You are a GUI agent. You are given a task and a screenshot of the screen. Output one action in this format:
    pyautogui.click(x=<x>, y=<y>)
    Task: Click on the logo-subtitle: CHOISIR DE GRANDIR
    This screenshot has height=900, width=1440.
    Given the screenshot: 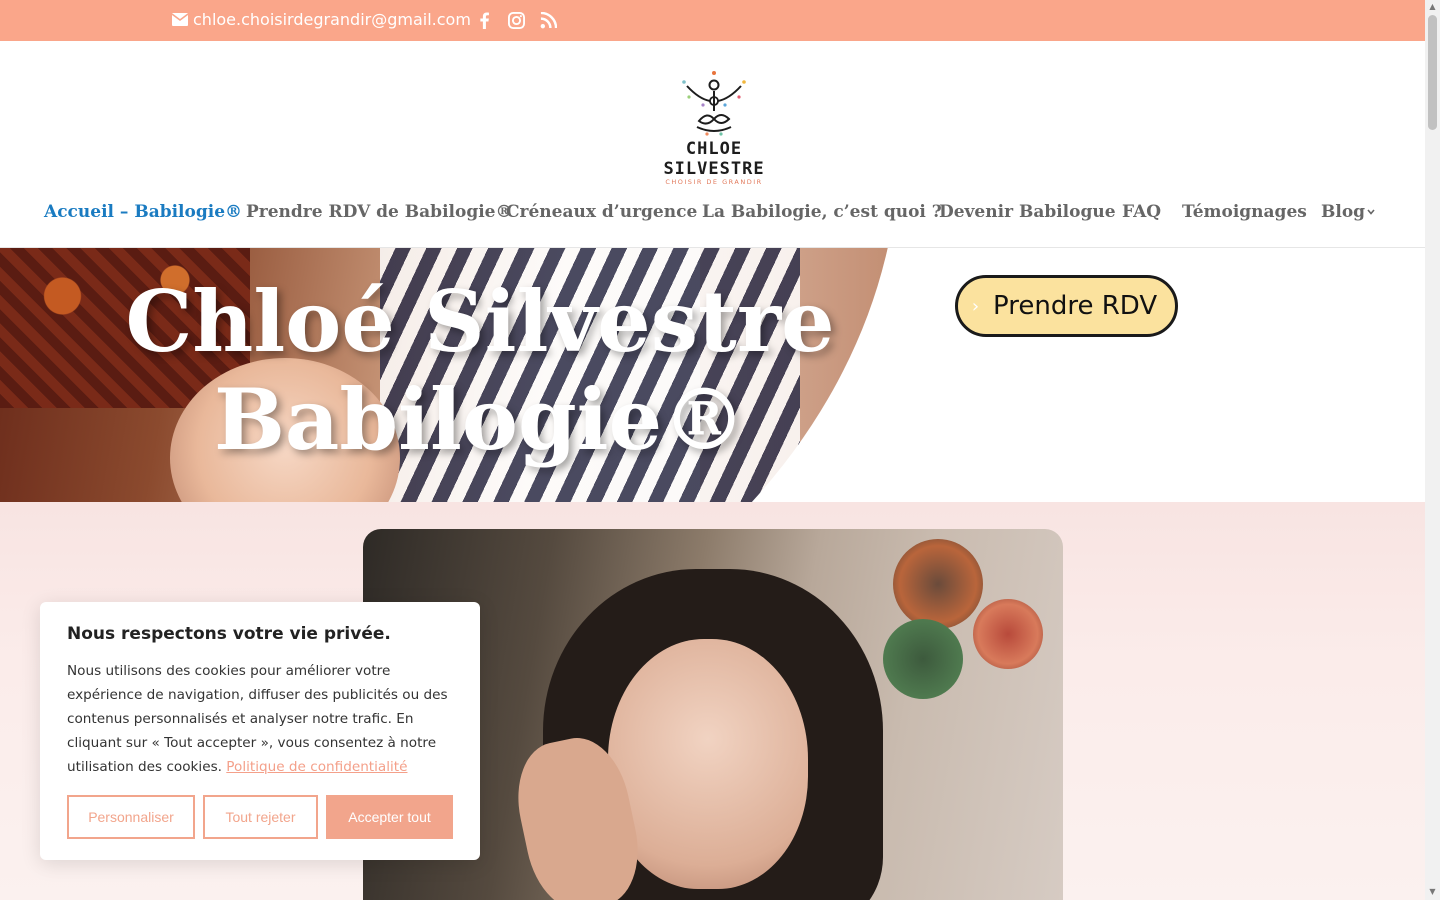 What is the action you would take?
    pyautogui.click(x=714, y=182)
    